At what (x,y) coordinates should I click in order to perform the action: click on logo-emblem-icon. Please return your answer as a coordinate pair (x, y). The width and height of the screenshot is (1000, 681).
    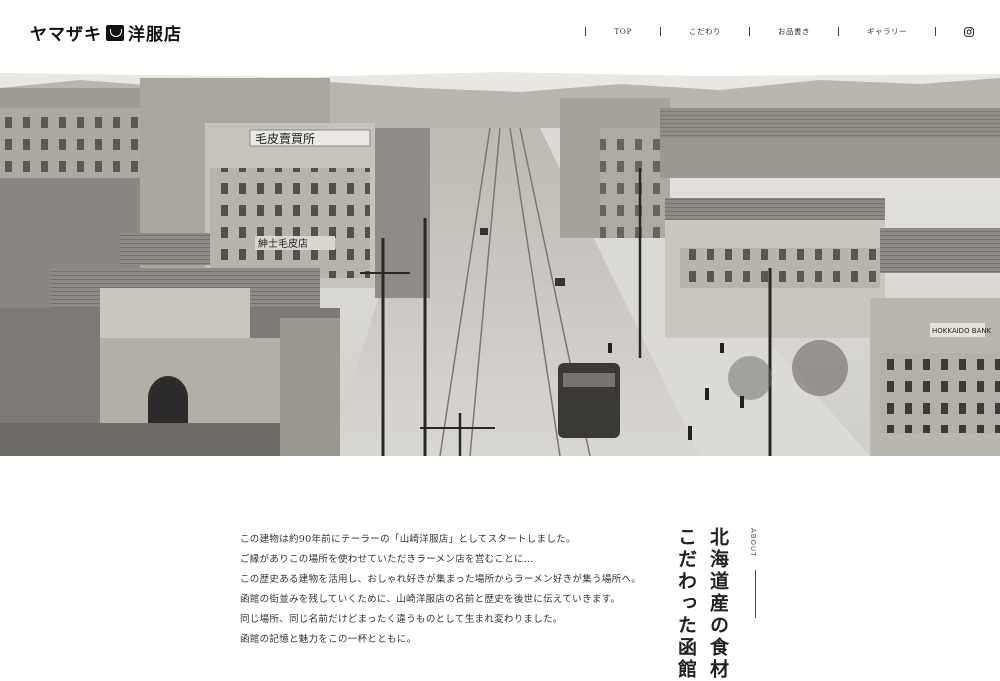
    Looking at the image, I should click on (115, 32).